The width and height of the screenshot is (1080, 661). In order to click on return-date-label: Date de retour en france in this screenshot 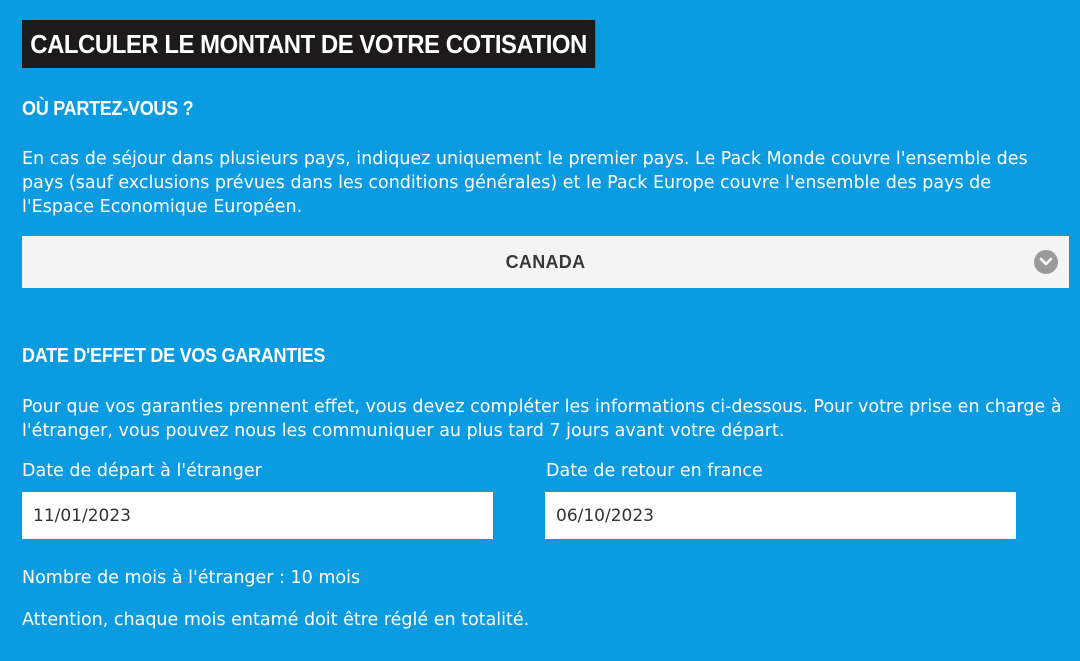, I will do `click(654, 471)`.